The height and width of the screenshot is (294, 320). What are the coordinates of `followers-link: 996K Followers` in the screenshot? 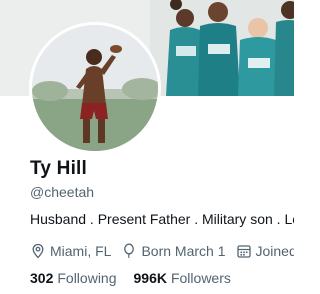 It's located at (182, 278).